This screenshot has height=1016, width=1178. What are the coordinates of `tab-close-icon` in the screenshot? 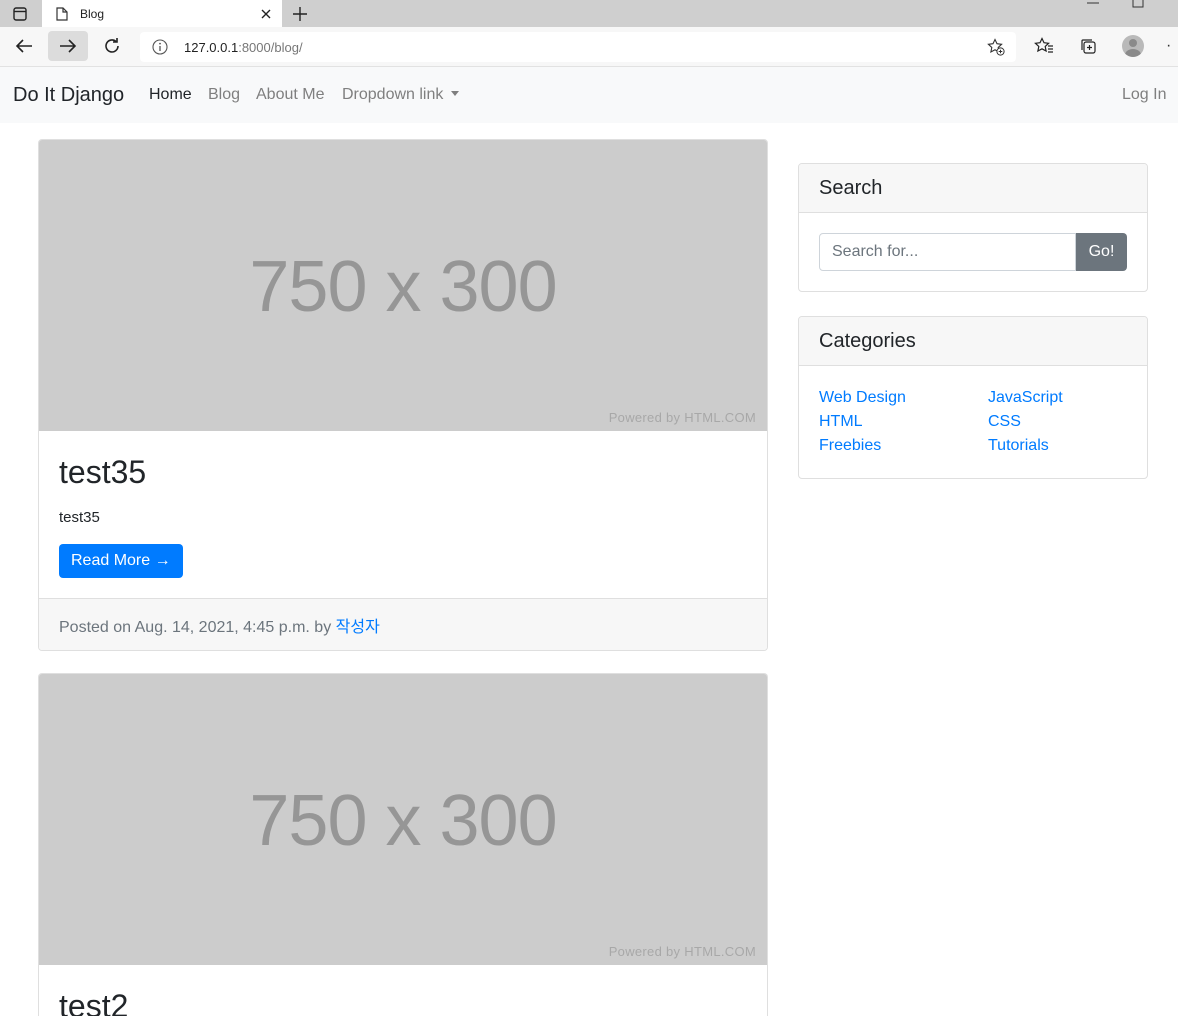 It's located at (266, 14).